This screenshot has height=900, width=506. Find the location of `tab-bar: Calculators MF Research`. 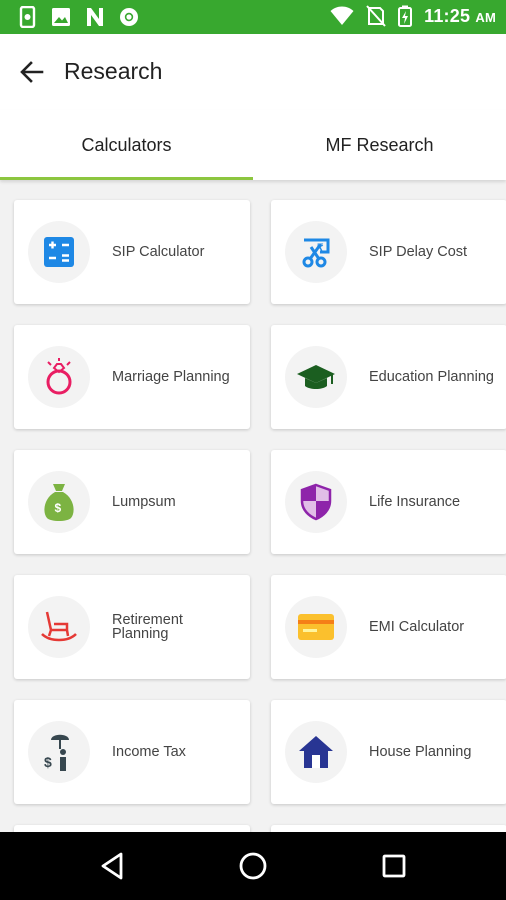

tab-bar: Calculators MF Research is located at coordinates (253, 145).